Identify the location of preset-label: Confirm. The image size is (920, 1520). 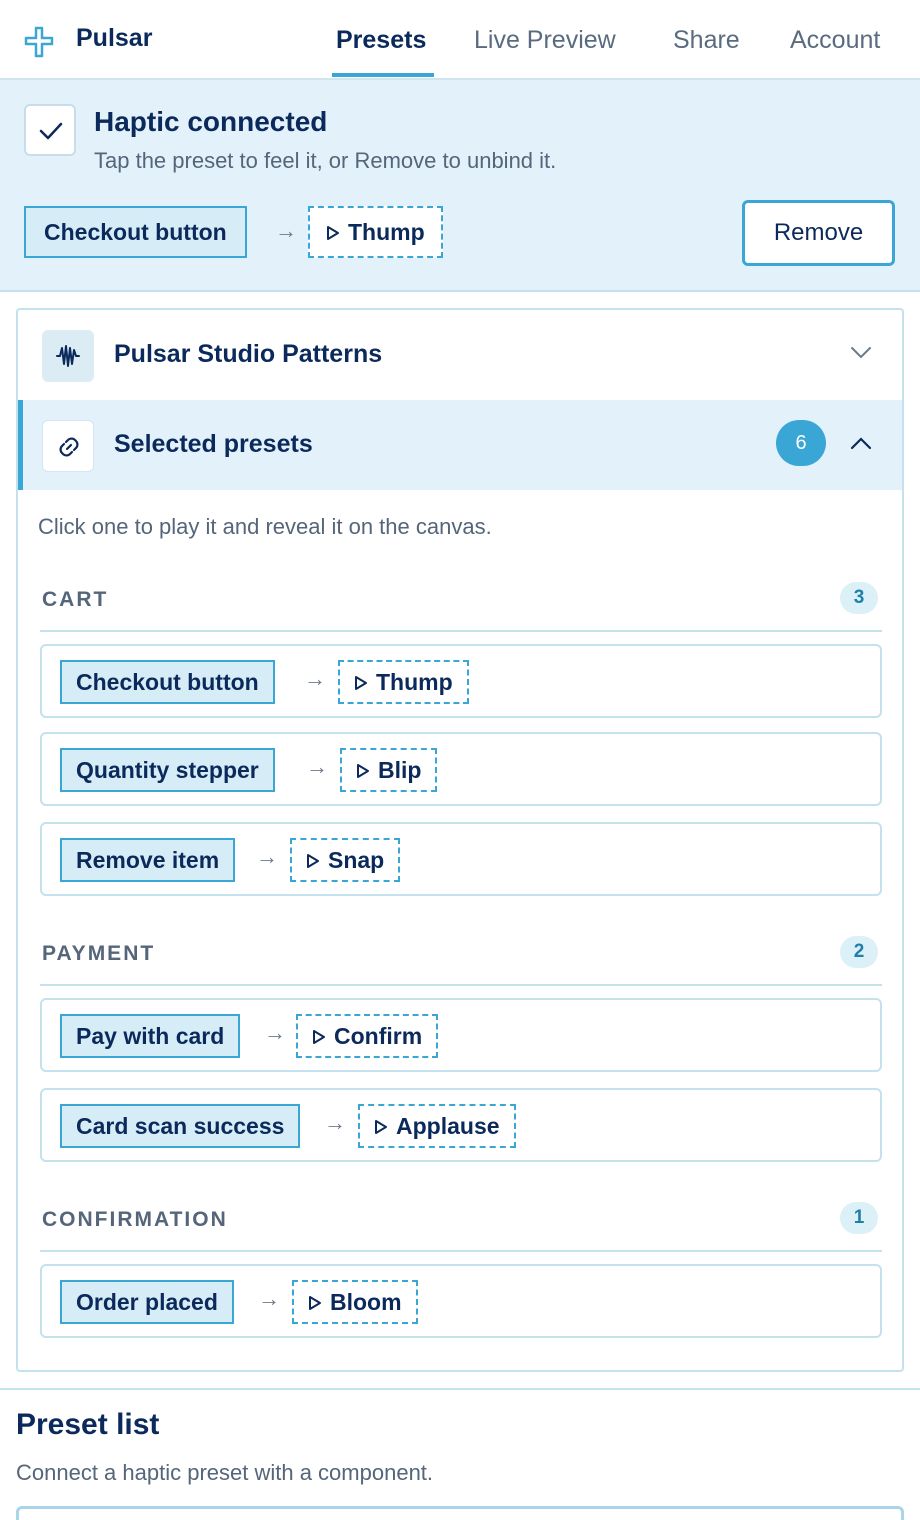
(378, 1036).